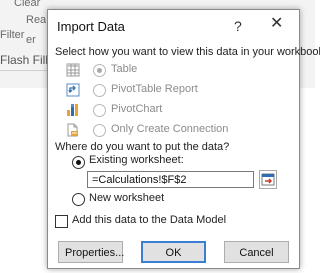 Image resolution: width=320 pixels, height=273 pixels. Describe the element at coordinates (78, 162) in the screenshot. I see `existing-worksheet-radio` at that location.